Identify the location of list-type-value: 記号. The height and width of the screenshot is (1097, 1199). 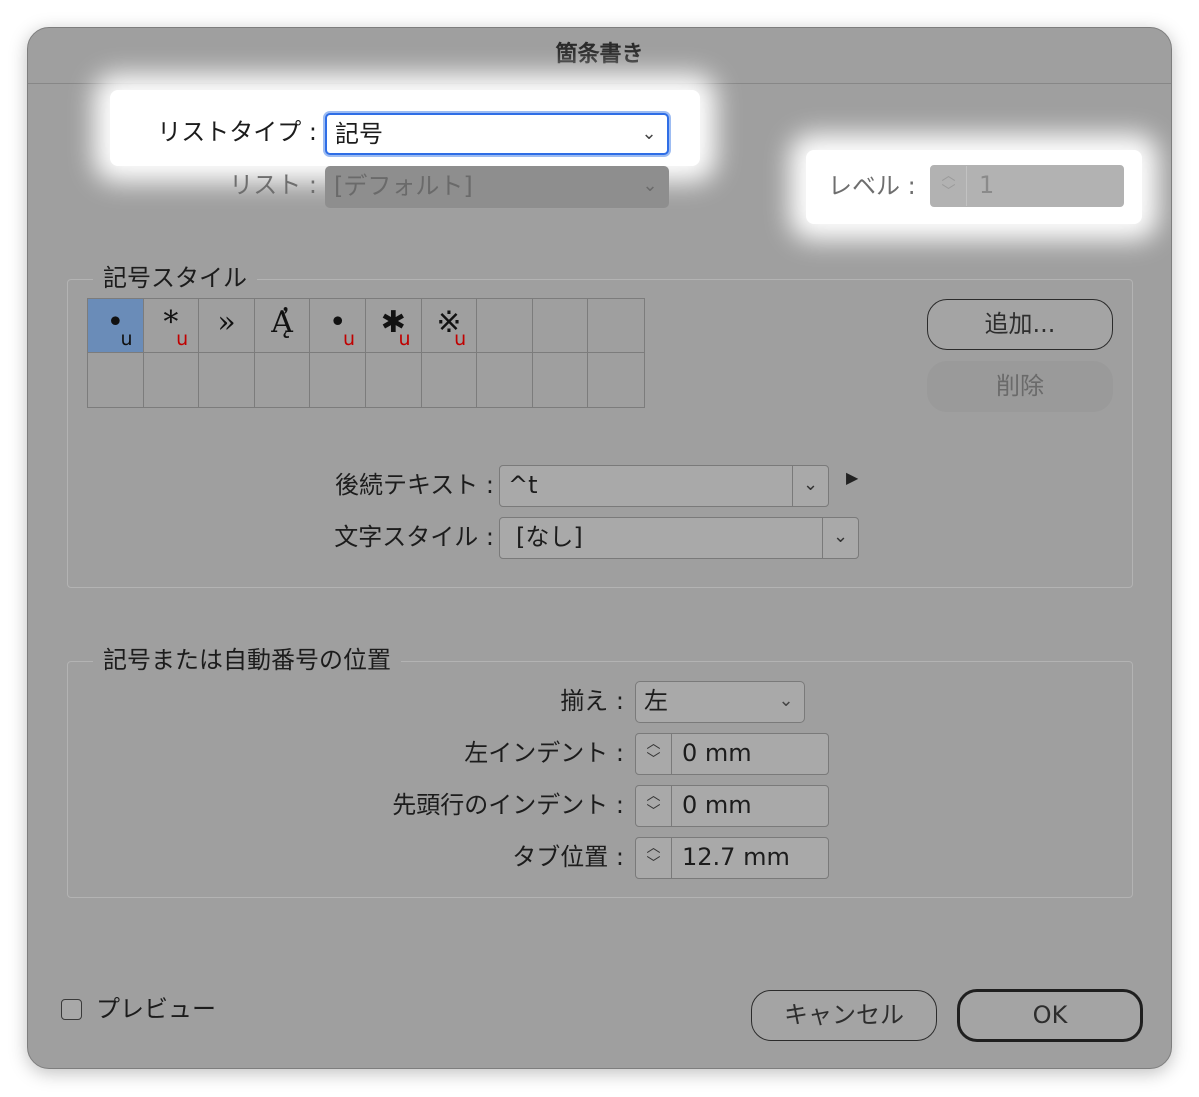
(359, 134).